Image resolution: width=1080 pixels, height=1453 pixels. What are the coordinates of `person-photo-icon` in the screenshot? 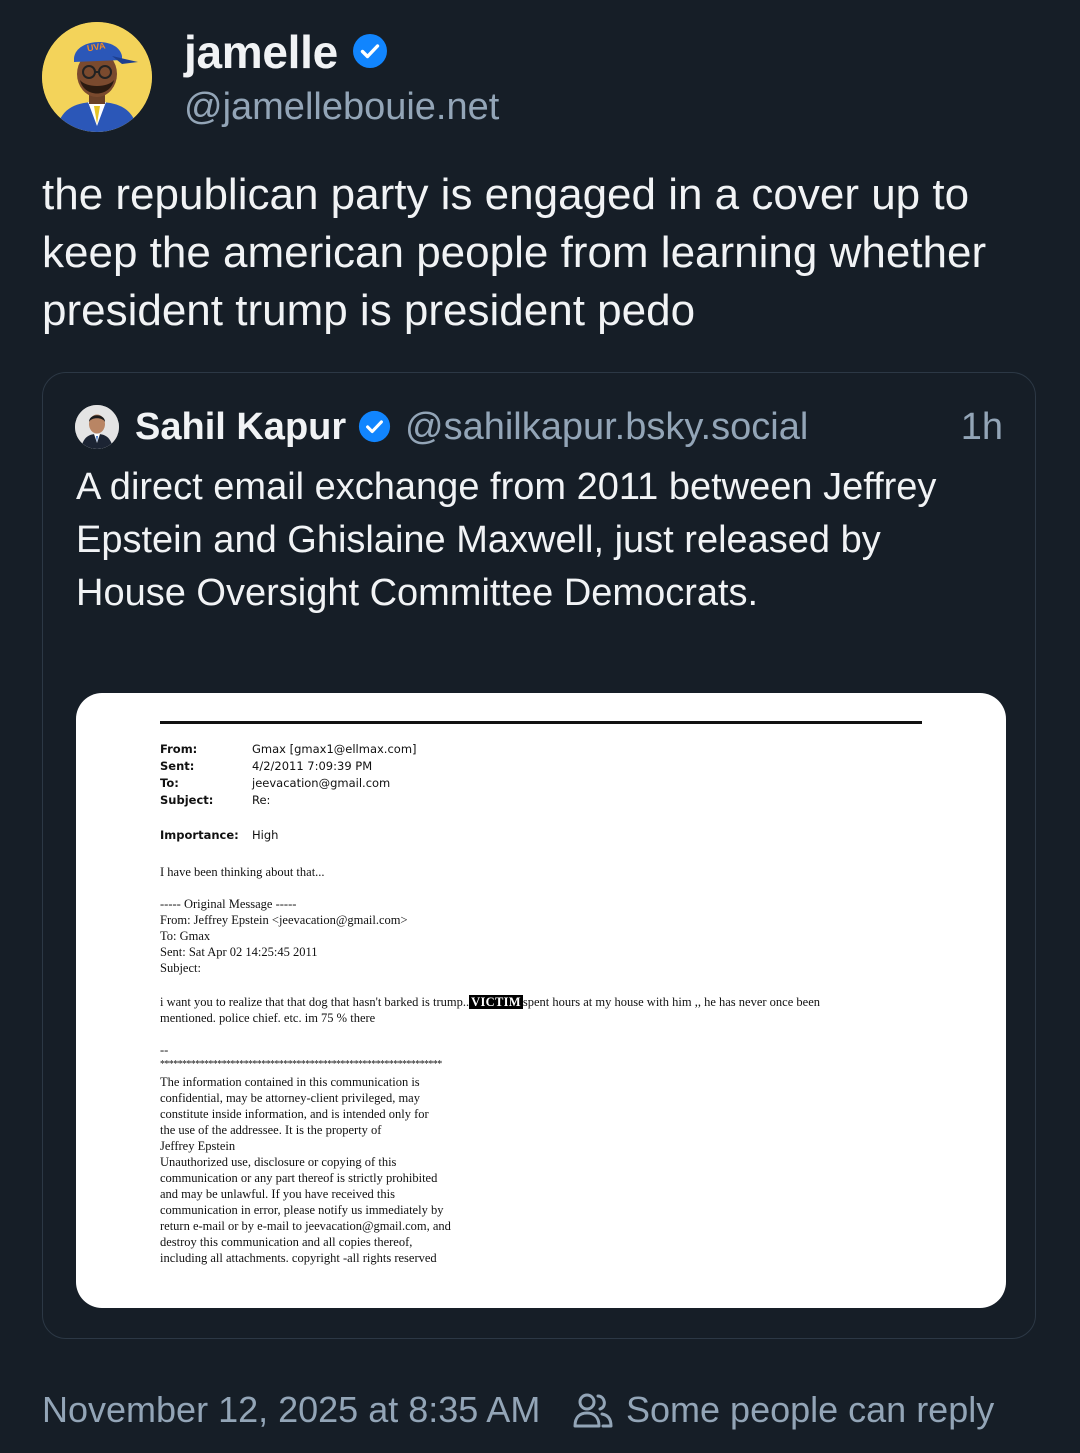 It's located at (97, 427).